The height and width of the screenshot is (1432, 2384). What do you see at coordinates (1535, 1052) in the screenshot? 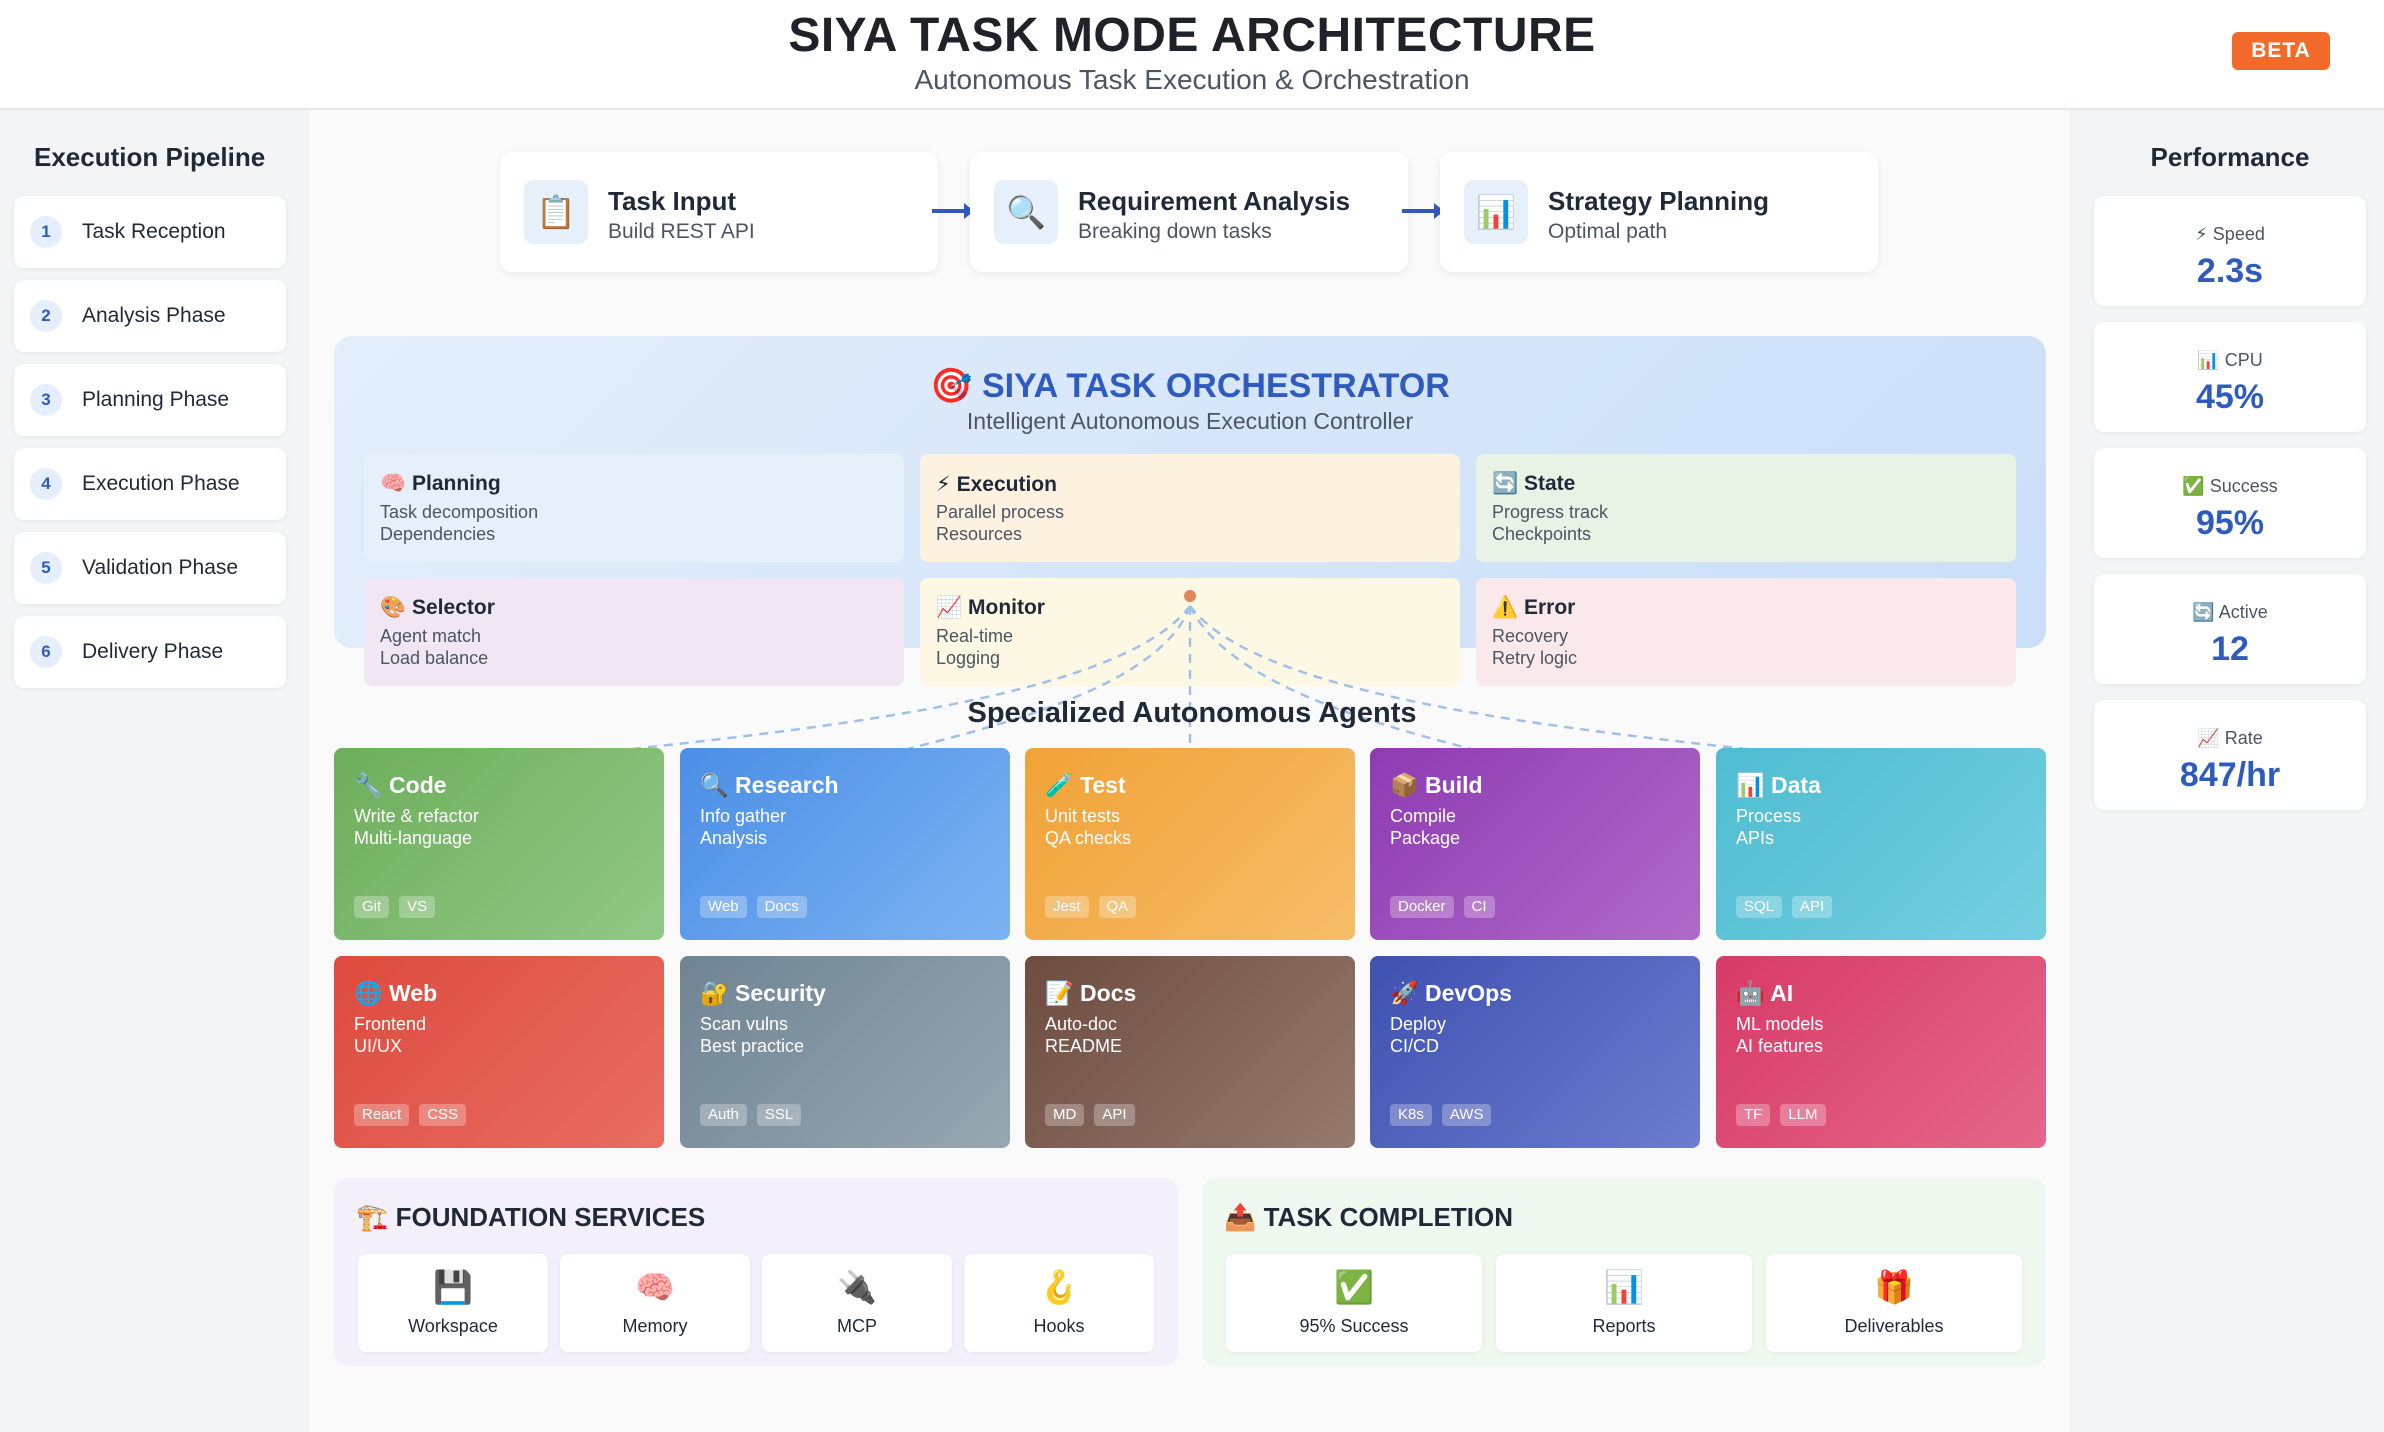
I see `agent-card-devops: 🚀 DevOps Deploy CI/CD K8s AWS` at bounding box center [1535, 1052].